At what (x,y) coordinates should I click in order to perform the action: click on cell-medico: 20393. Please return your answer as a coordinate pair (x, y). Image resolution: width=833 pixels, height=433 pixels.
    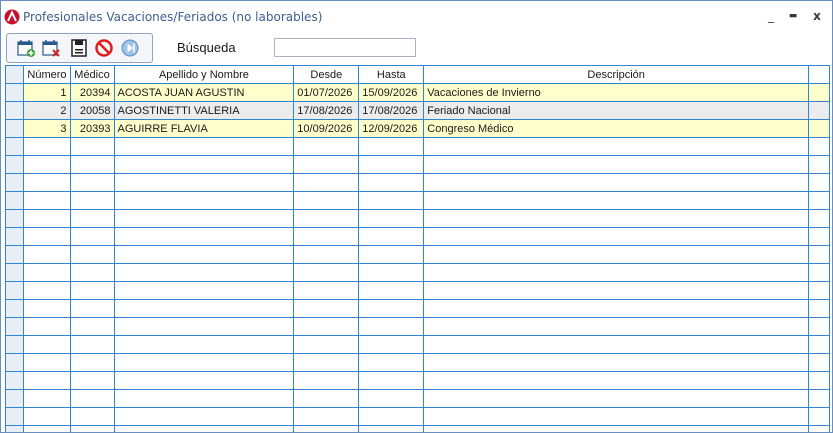
    Looking at the image, I should click on (92, 128).